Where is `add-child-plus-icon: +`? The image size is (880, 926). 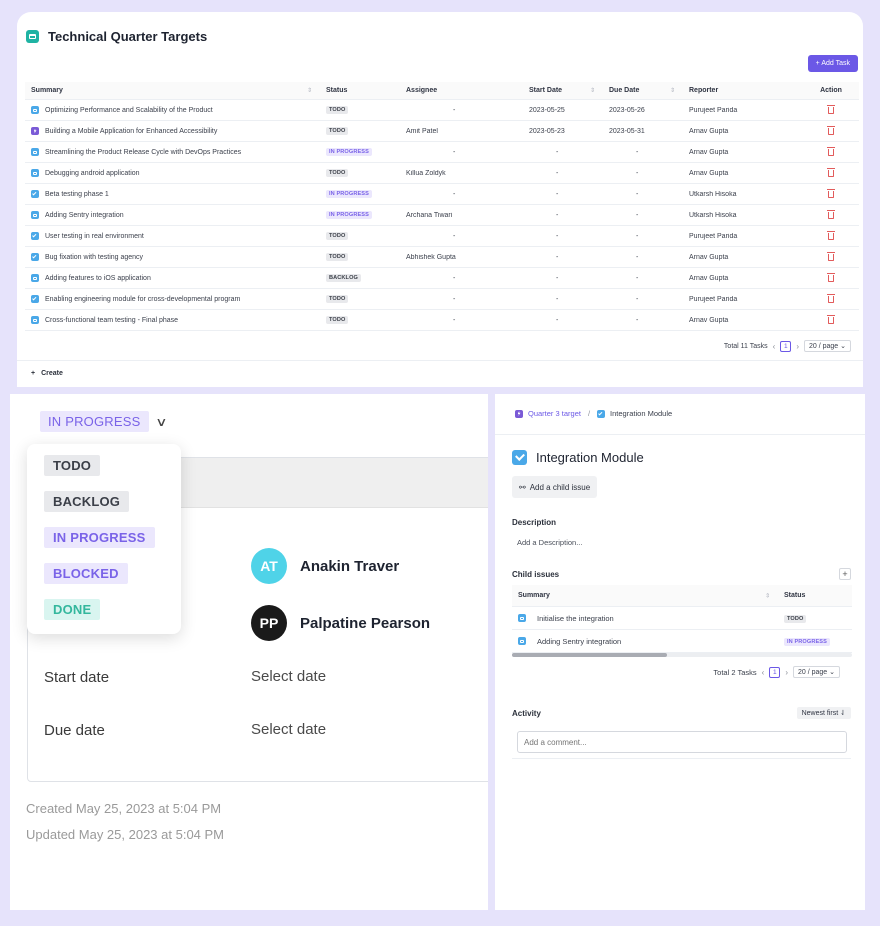
add-child-plus-icon: + is located at coordinates (845, 574).